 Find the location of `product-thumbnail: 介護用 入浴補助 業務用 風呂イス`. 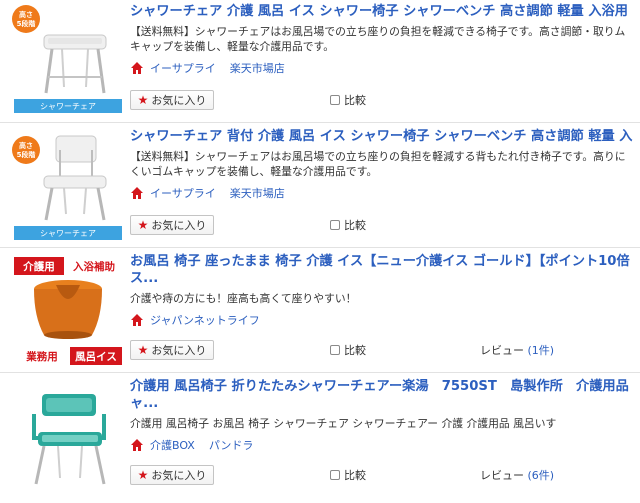

product-thumbnail: 介護用 入浴補助 業務用 風呂イス is located at coordinates (68, 311).